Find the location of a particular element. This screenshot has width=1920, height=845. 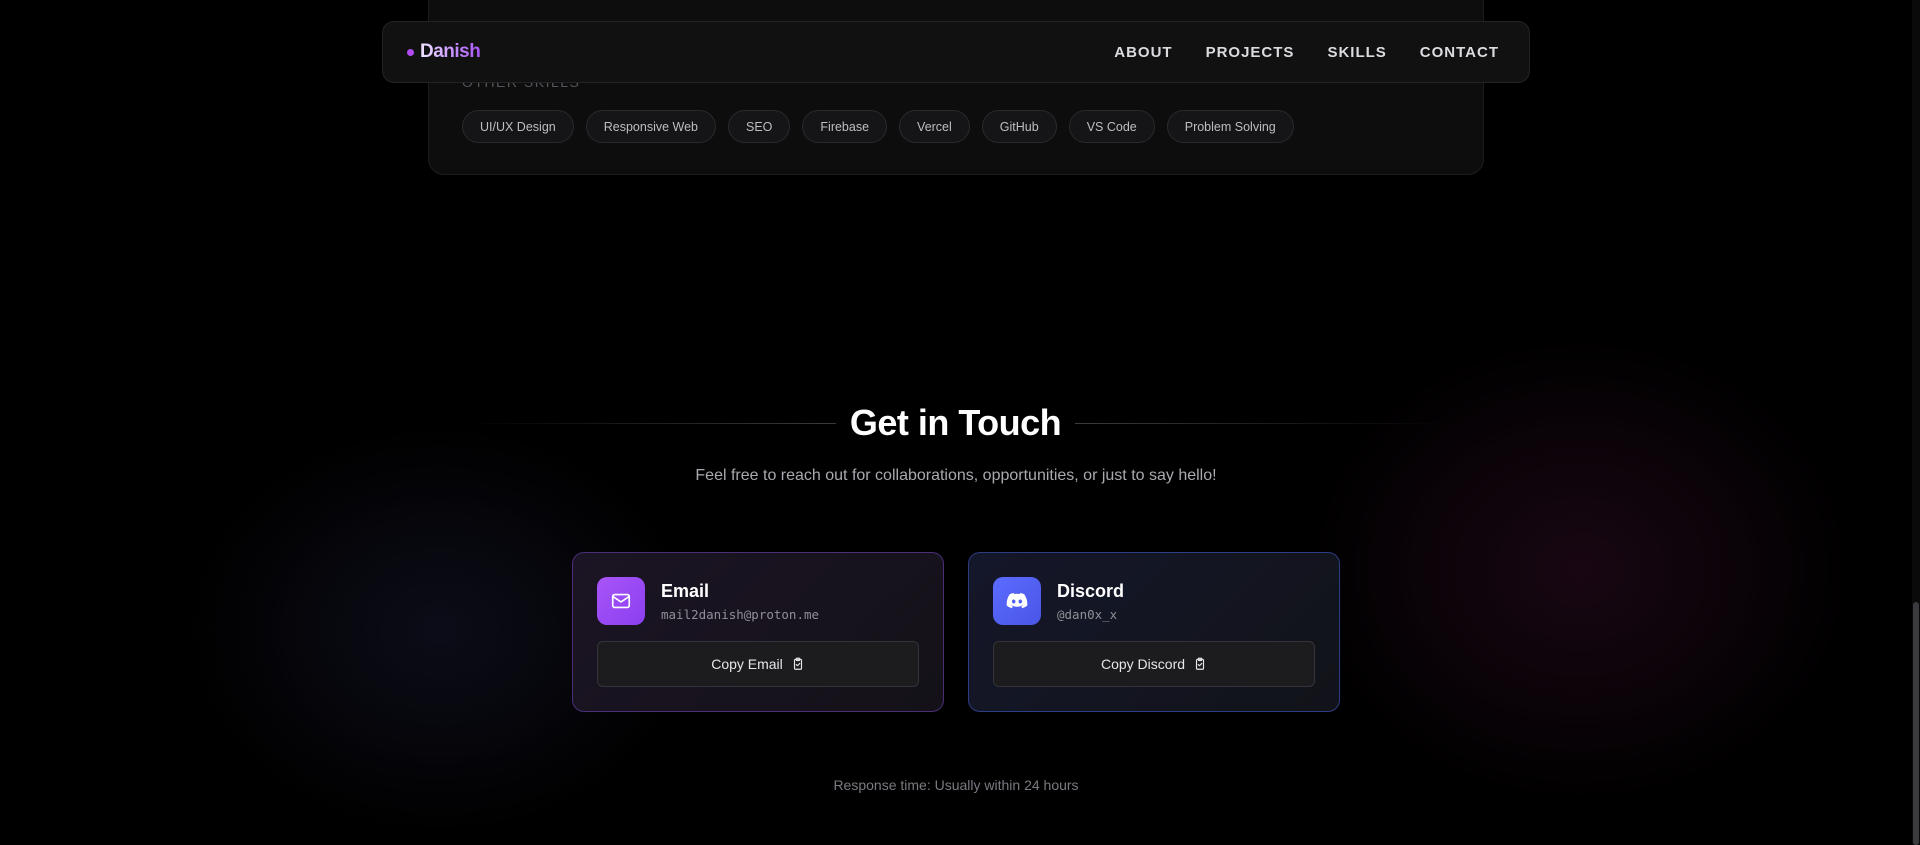

contact-header: Get in Touch is located at coordinates (956, 423).